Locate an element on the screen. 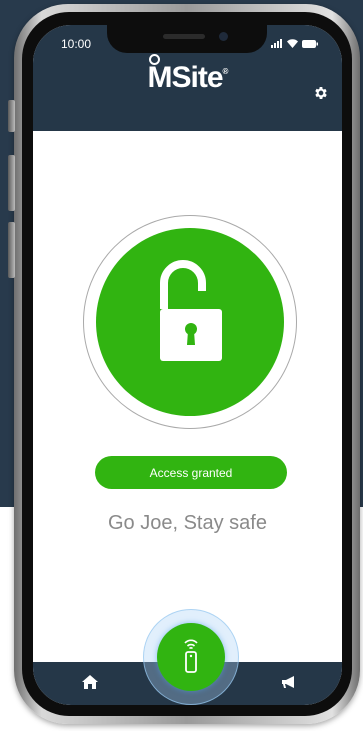 The height and width of the screenshot is (731, 363). logo-text: MSite is located at coordinates (185, 77).